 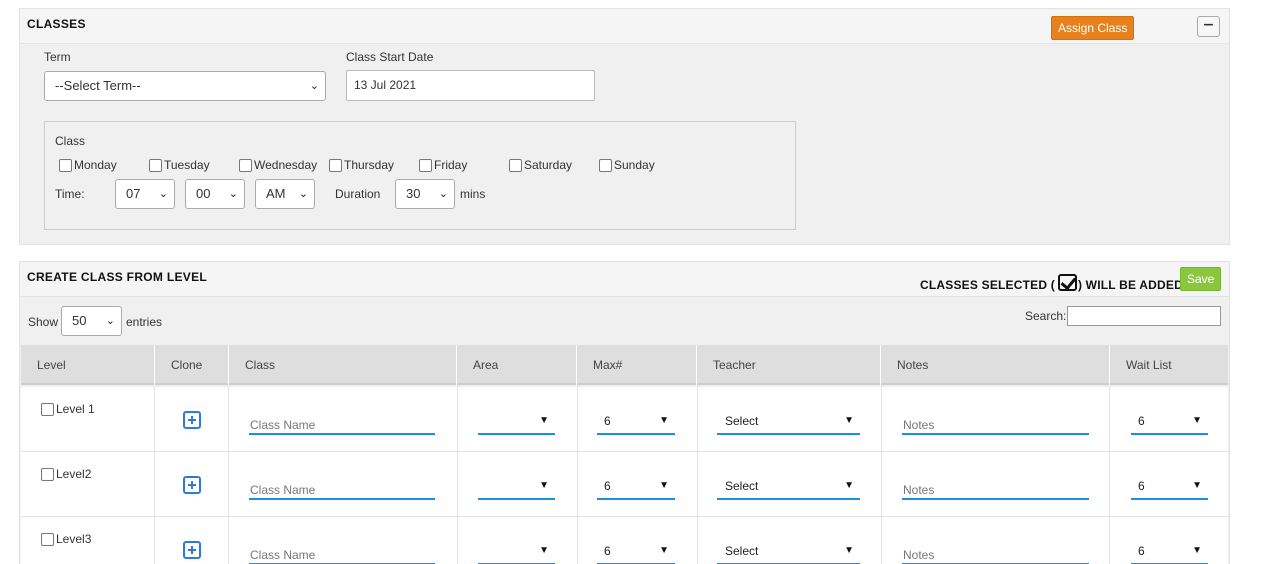 I want to click on ampm-select: AM ⌄, so click(x=285, y=194).